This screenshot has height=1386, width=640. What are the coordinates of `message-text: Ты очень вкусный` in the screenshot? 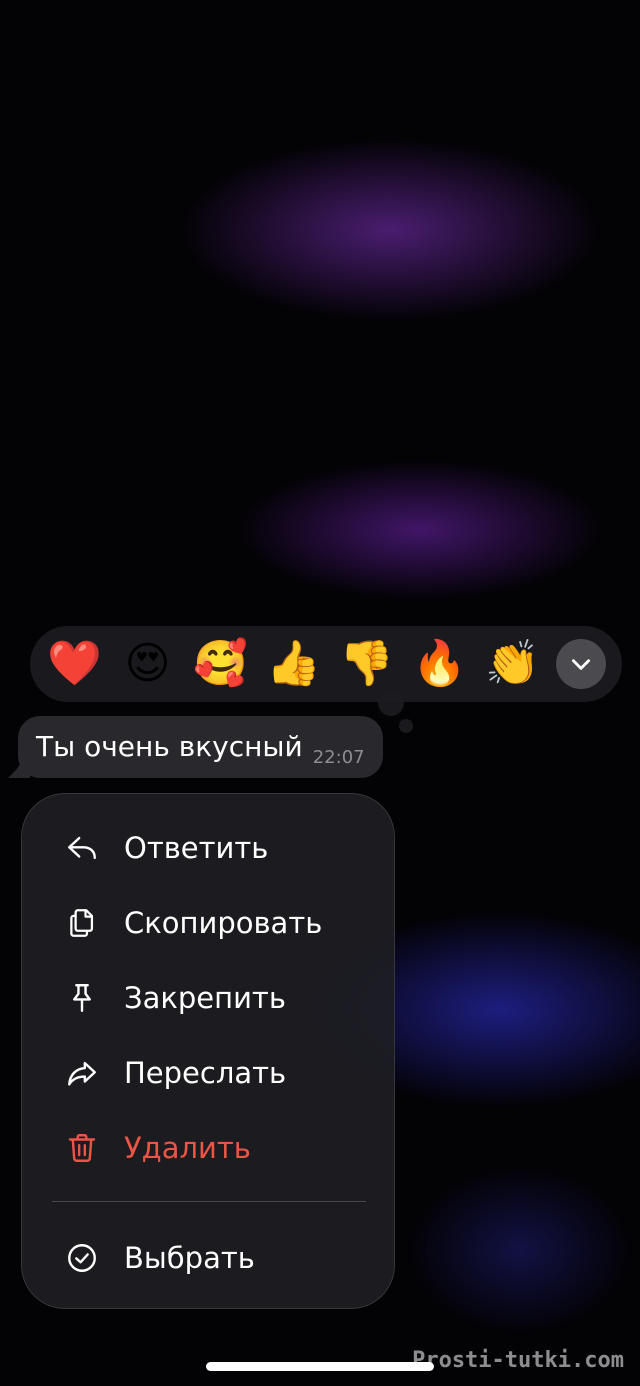 It's located at (169, 746).